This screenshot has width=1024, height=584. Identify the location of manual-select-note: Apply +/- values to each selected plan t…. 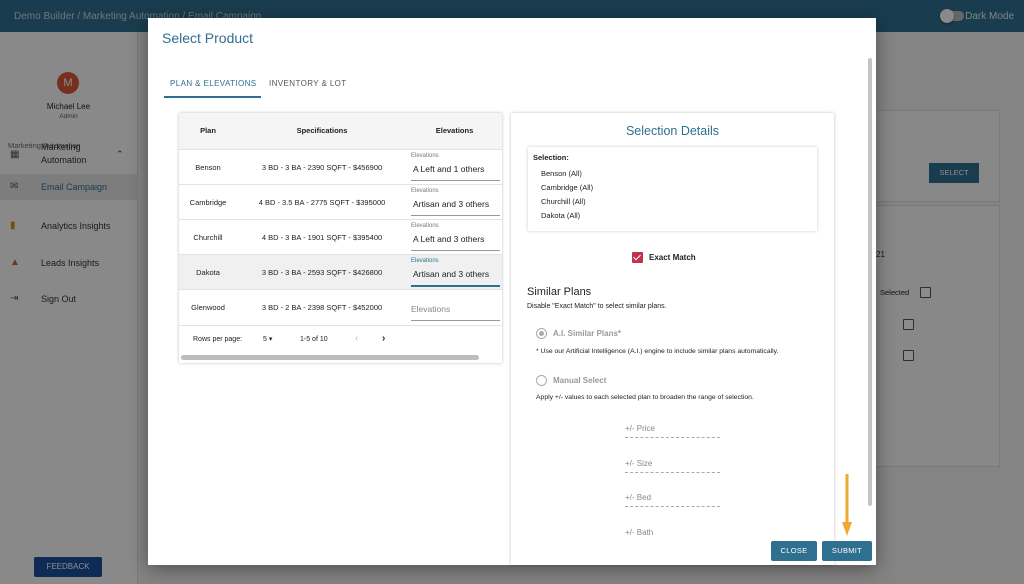
(645, 397).